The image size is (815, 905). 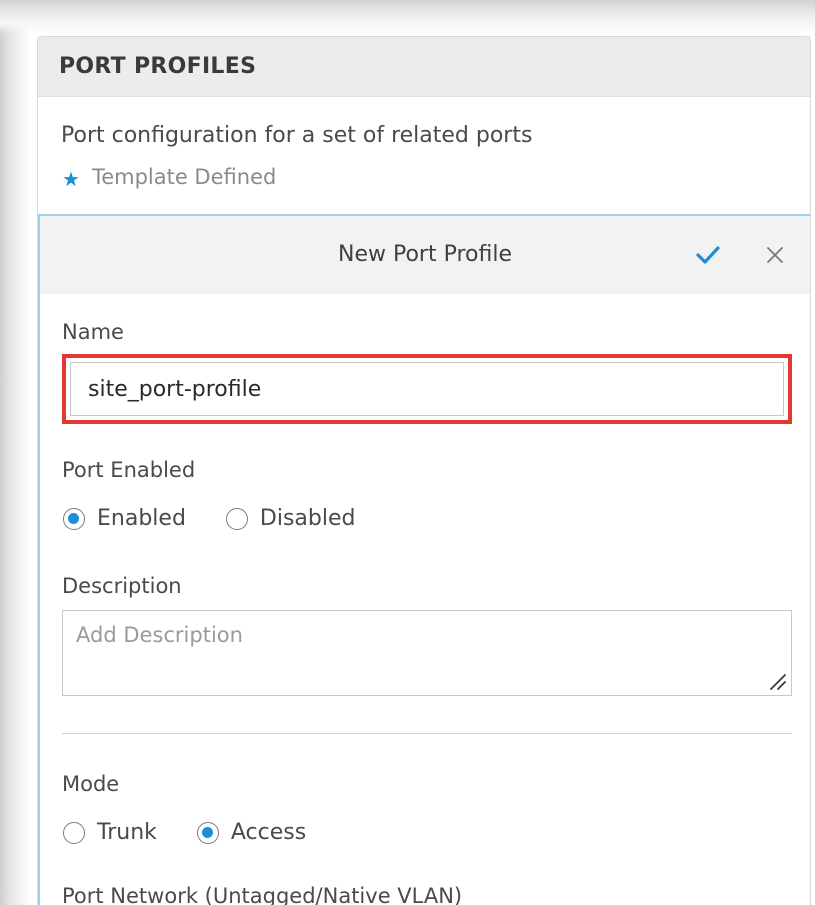 What do you see at coordinates (71, 179) in the screenshot?
I see `star-icon: ★` at bounding box center [71, 179].